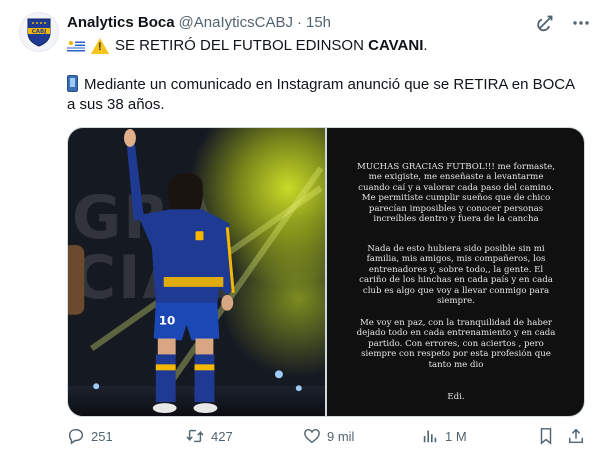 The image size is (606, 450). I want to click on repost-icon, so click(195, 436).